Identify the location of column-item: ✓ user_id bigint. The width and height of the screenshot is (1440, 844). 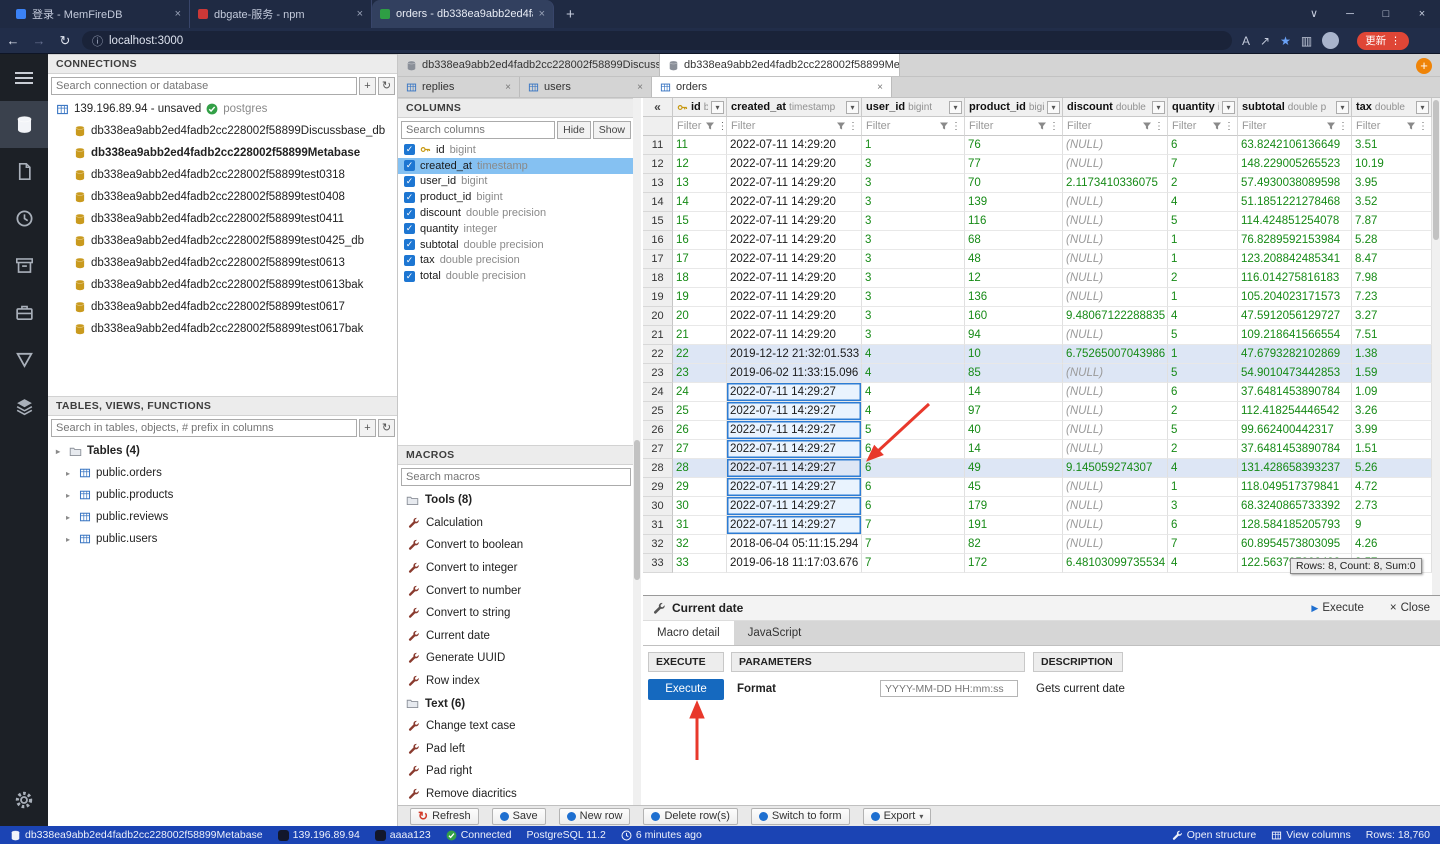
(515, 182).